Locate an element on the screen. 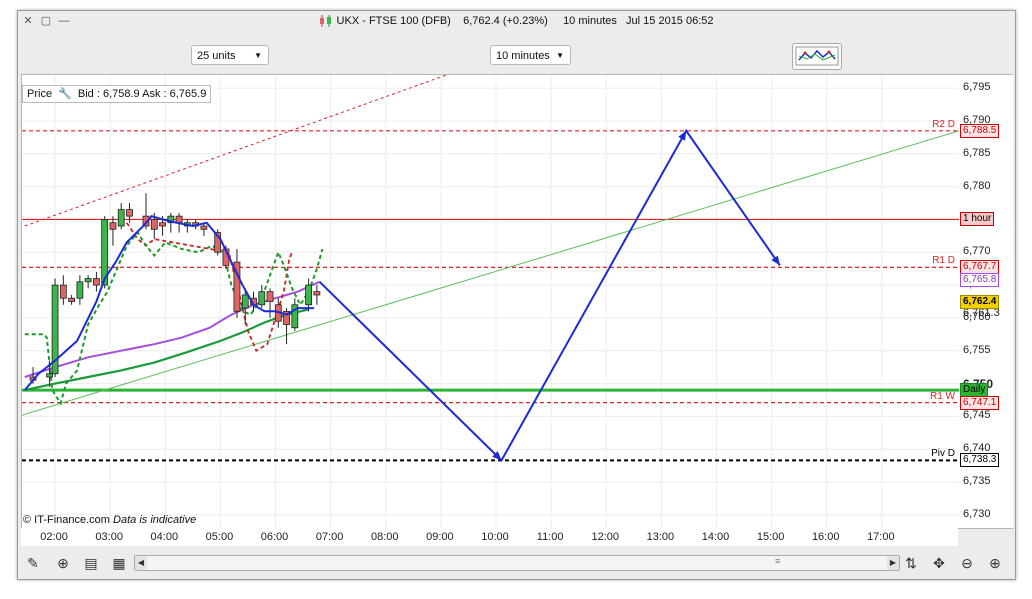  time-tick-label: 13:00 is located at coordinates (660, 537).